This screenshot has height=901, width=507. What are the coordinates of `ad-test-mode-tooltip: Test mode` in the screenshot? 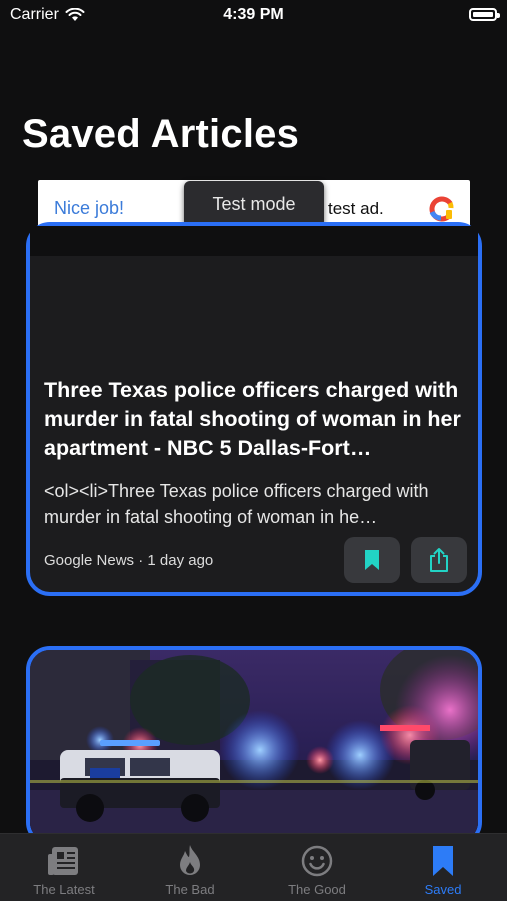 It's located at (254, 204).